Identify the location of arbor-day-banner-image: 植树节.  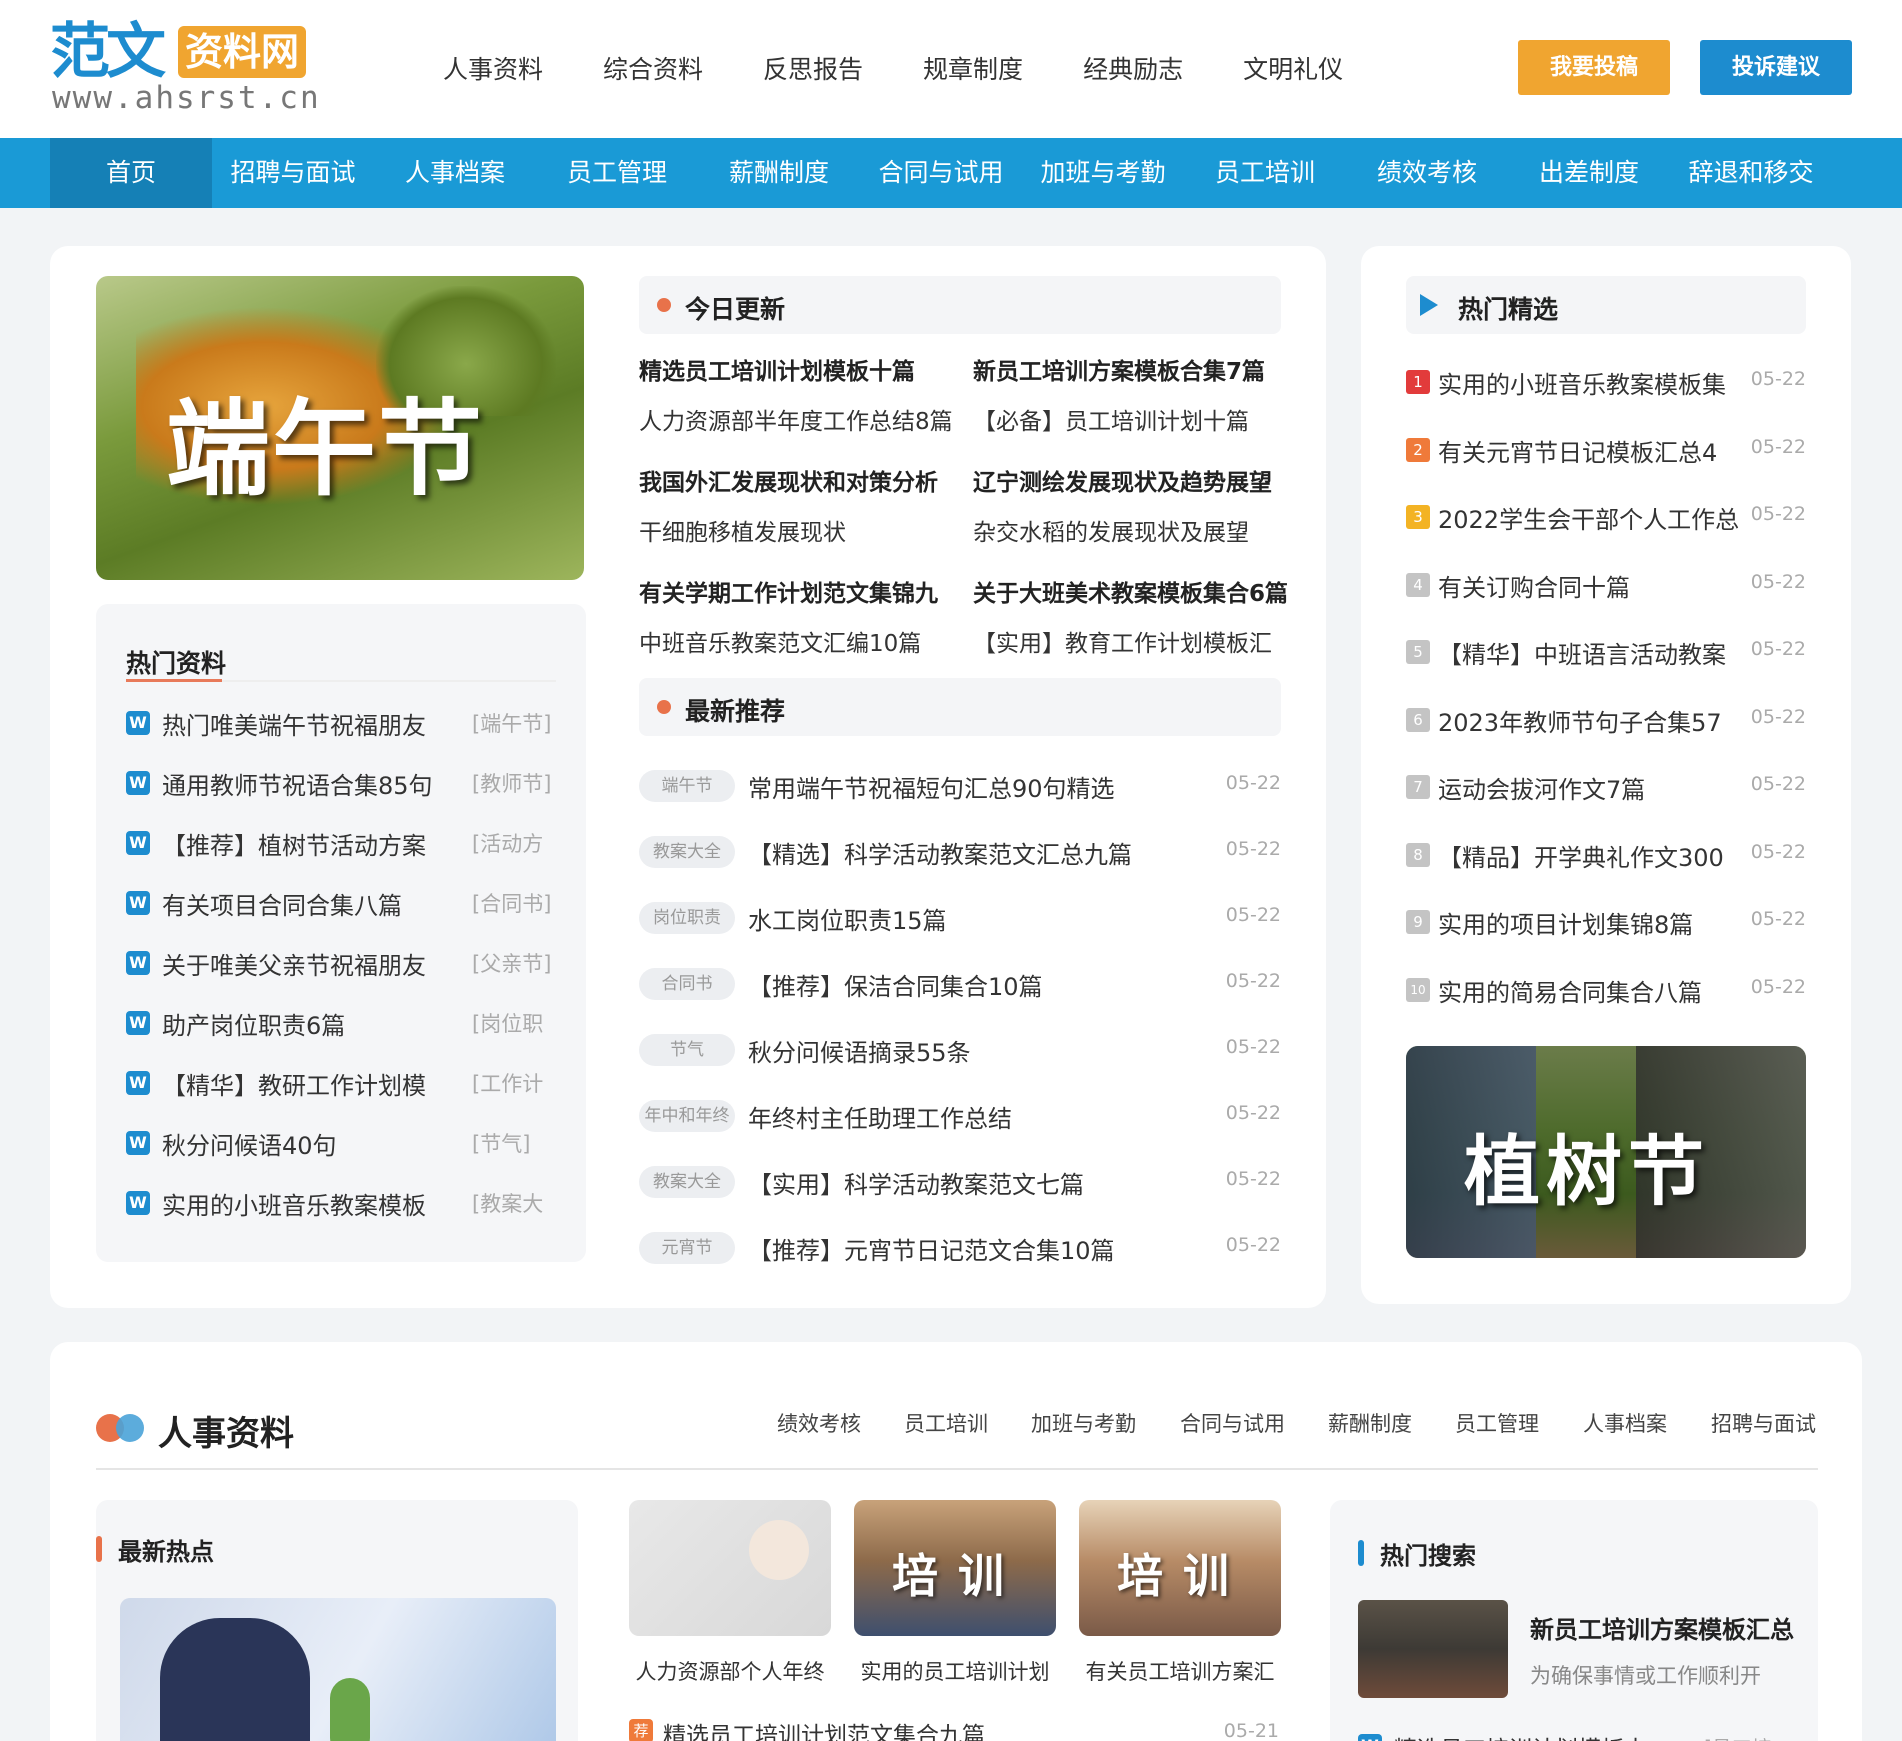
(1606, 1152).